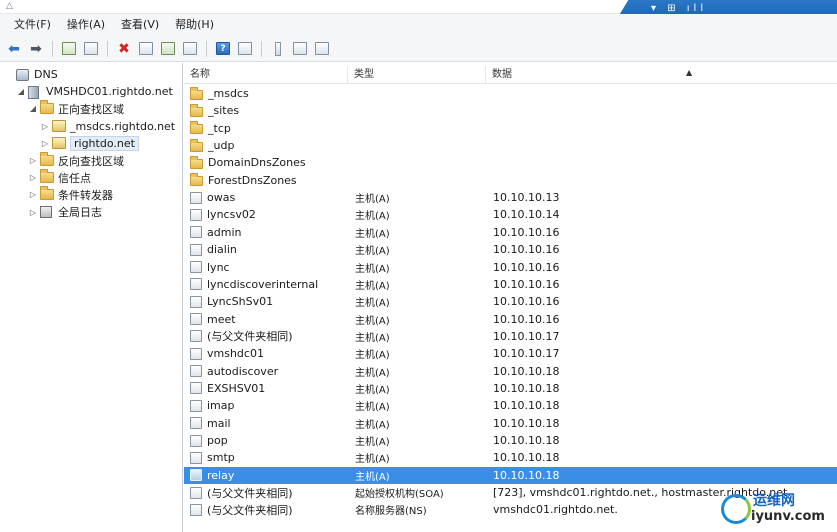 This screenshot has height=532, width=837. Describe the element at coordinates (76, 160) in the screenshot. I see `tree-node: ▷ 反向查找区域` at that location.